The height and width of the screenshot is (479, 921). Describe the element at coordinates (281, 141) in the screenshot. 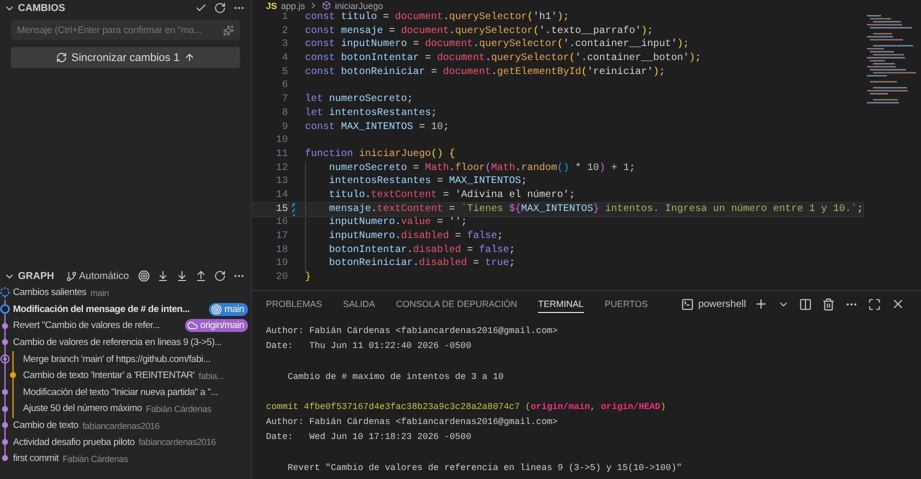

I see `line-number: 10` at that location.